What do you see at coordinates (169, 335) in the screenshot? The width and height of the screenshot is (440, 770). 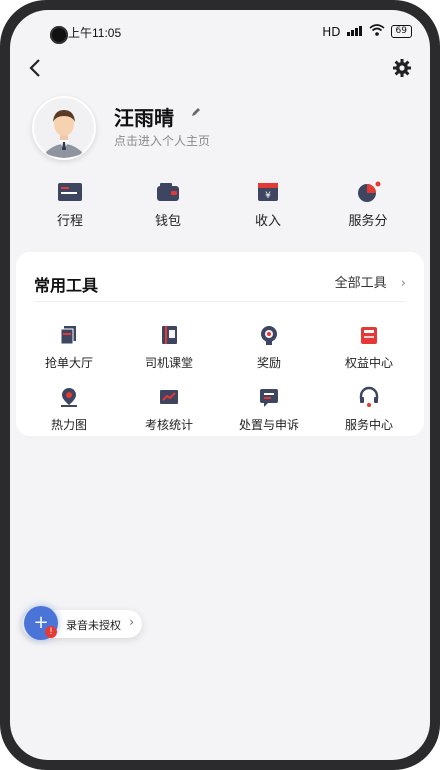 I see `classroom-book-icon` at bounding box center [169, 335].